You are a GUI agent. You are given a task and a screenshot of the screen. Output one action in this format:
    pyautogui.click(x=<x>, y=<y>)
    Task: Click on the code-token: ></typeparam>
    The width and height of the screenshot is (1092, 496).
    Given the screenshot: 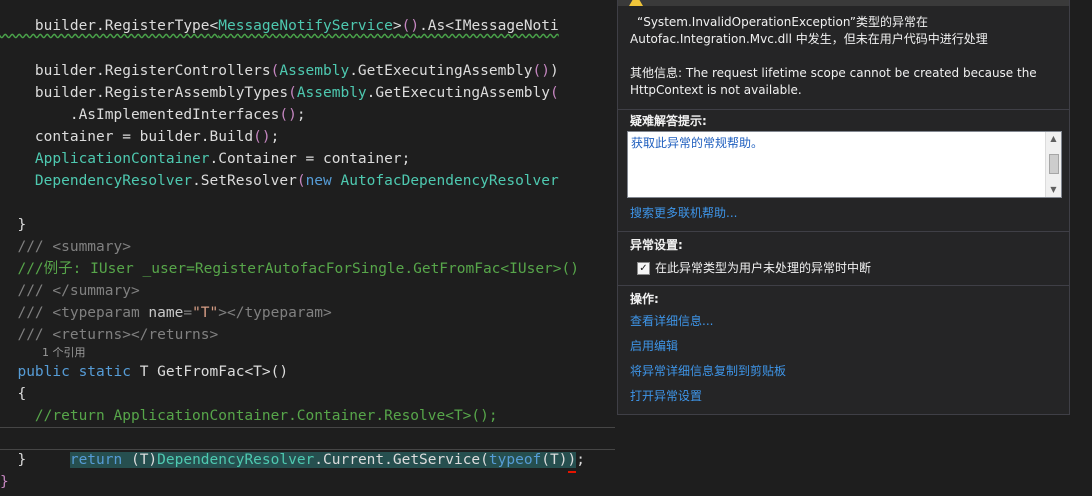 What is the action you would take?
    pyautogui.click(x=275, y=313)
    